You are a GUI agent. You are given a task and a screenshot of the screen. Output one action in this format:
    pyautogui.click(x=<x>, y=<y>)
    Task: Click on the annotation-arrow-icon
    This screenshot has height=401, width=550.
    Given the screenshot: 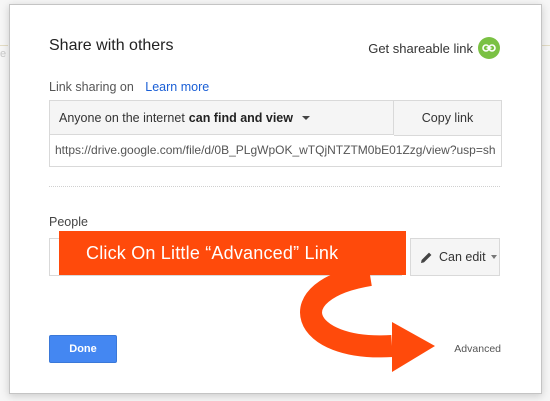 What is the action you would take?
    pyautogui.click(x=367, y=318)
    